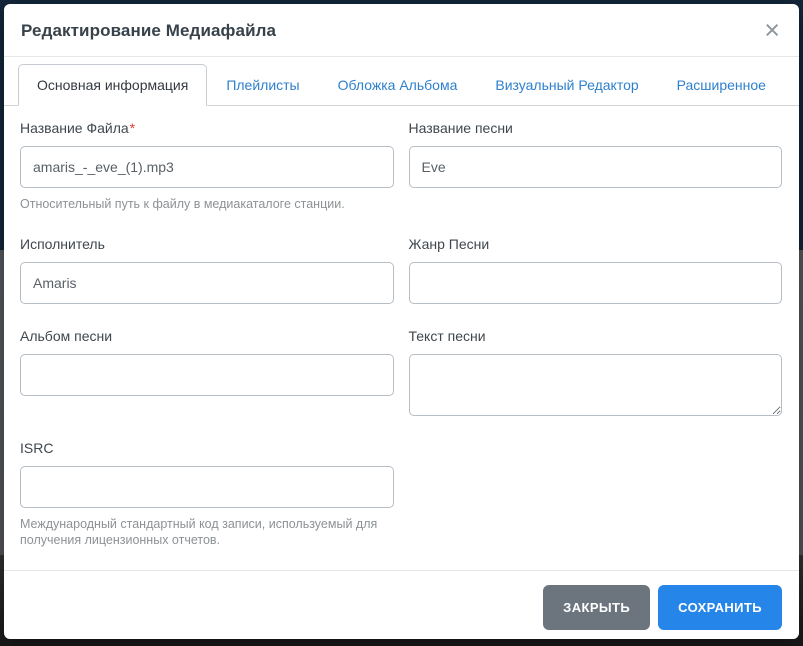 Image resolution: width=803 pixels, height=646 pixels. I want to click on field-artist: Исполнитель, so click(207, 269).